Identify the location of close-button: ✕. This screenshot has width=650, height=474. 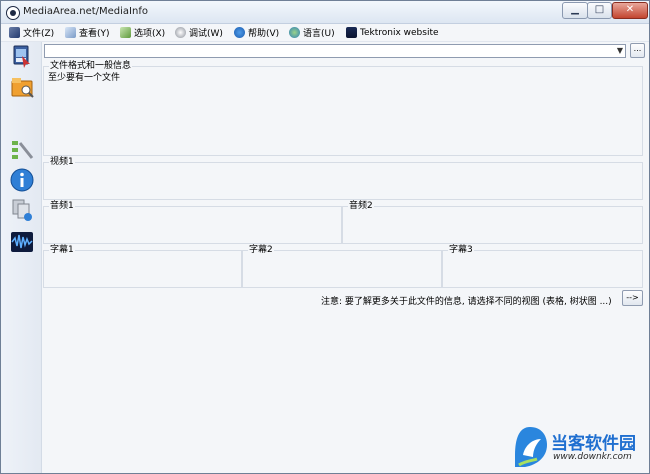
(630, 10).